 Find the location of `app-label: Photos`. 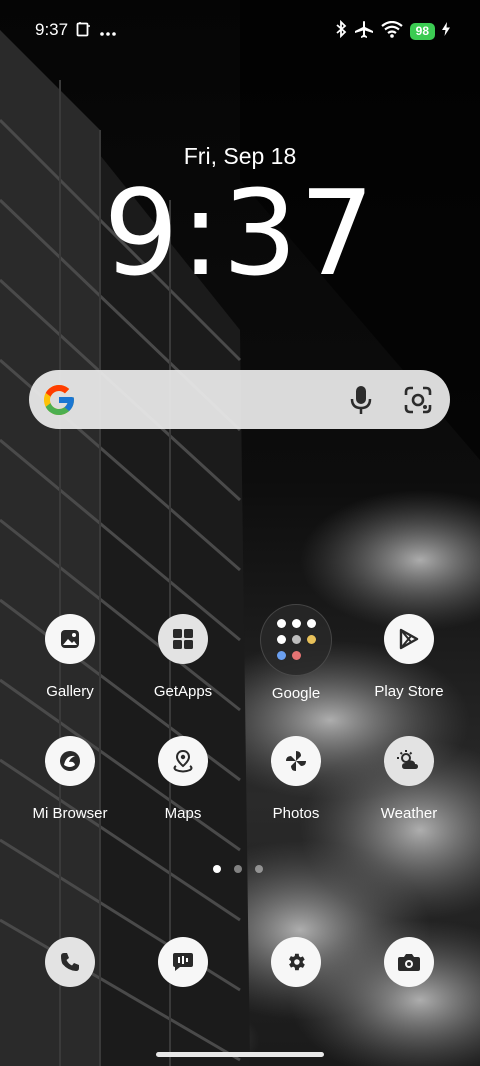

app-label: Photos is located at coordinates (296, 813).